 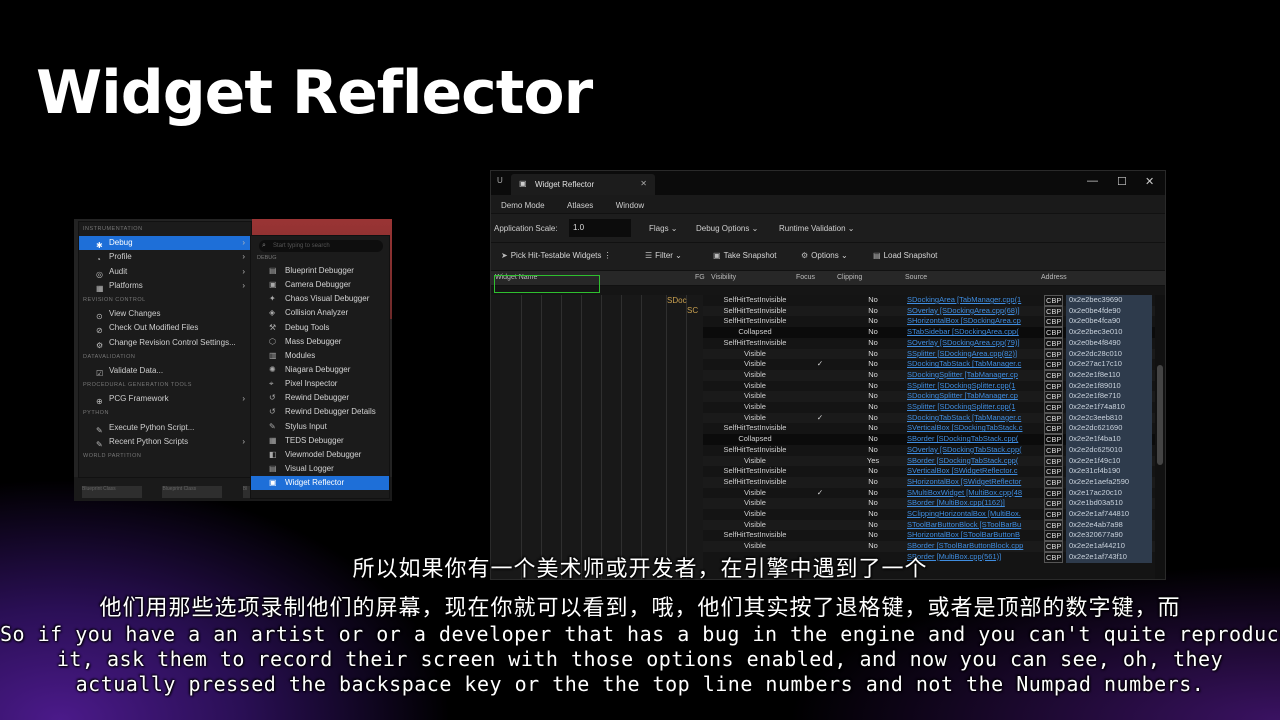 I want to click on submenu-item-mass-debugger: ⬡ Mass Debugger, so click(x=320, y=342).